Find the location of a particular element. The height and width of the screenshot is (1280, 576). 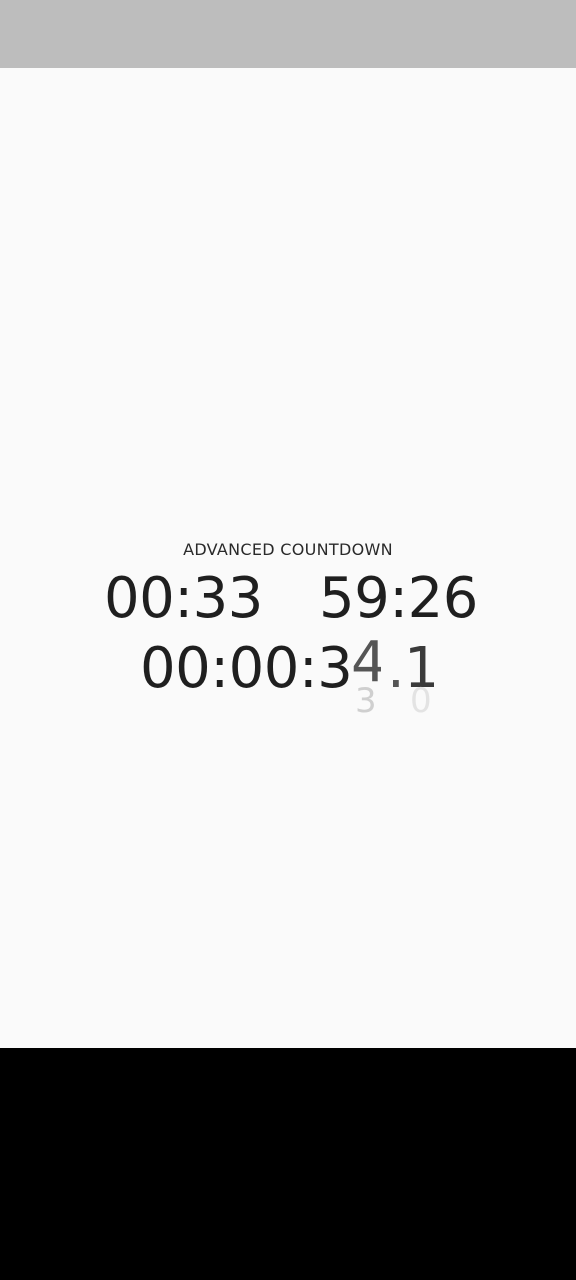

status-bar is located at coordinates (288, 34).